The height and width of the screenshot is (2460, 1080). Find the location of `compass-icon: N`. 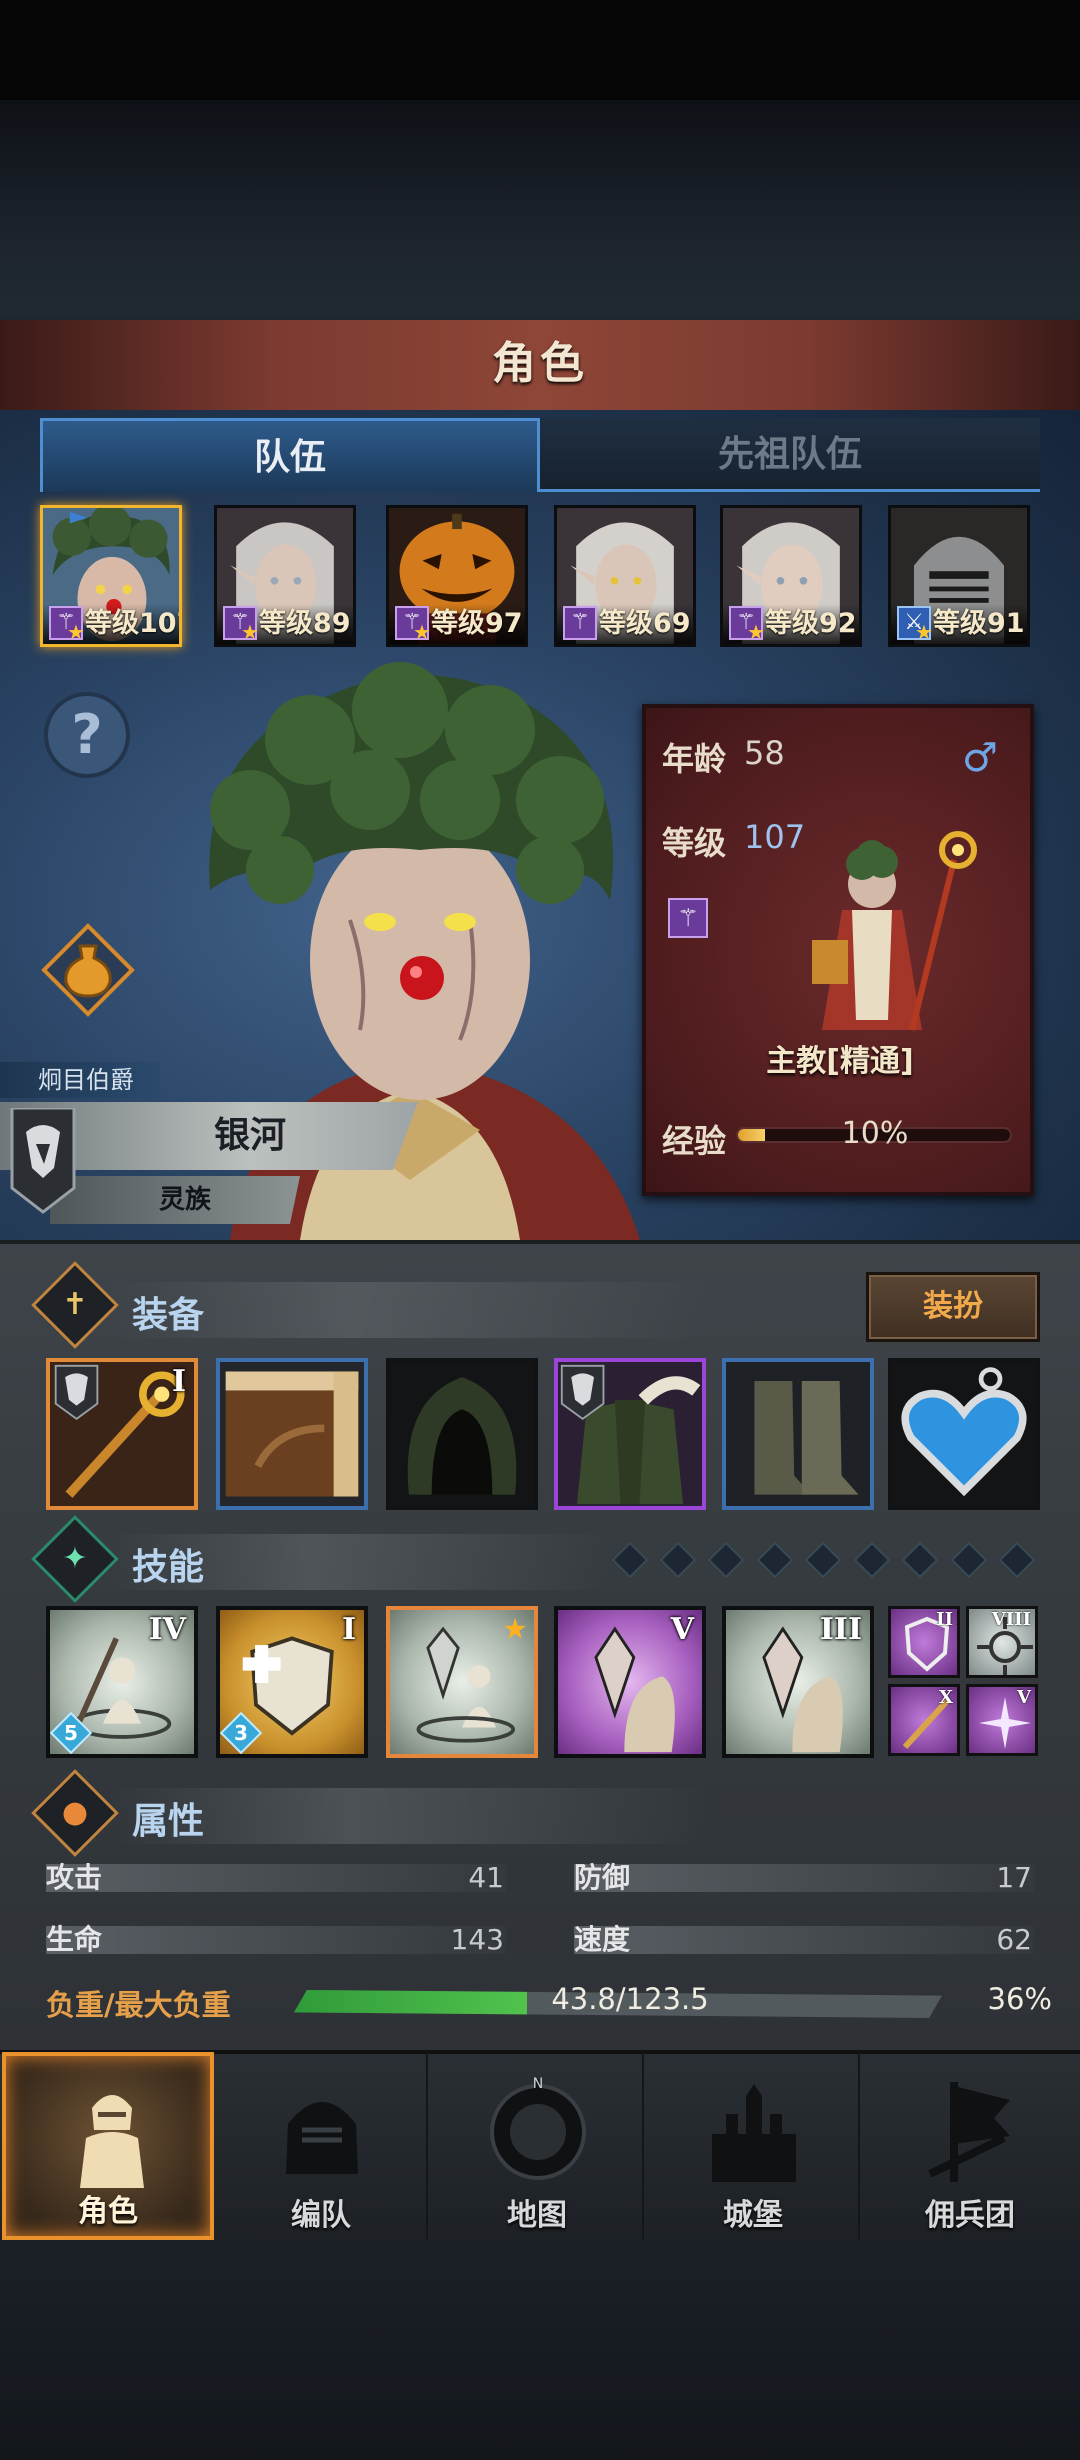

compass-icon: N is located at coordinates (538, 2128).